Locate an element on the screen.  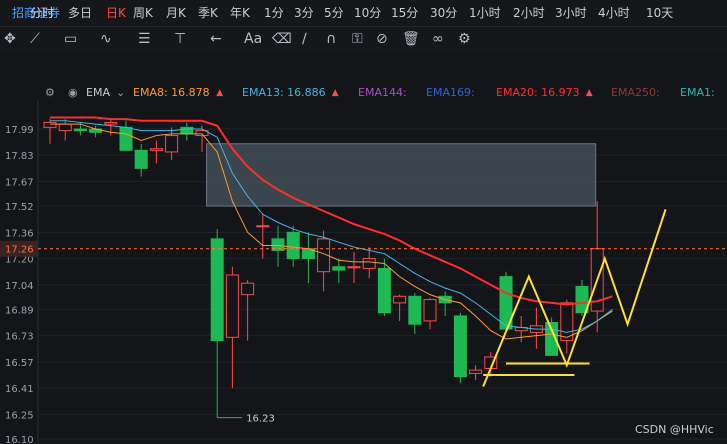
y-tick-label-6: 17.04 is located at coordinates (19, 286).